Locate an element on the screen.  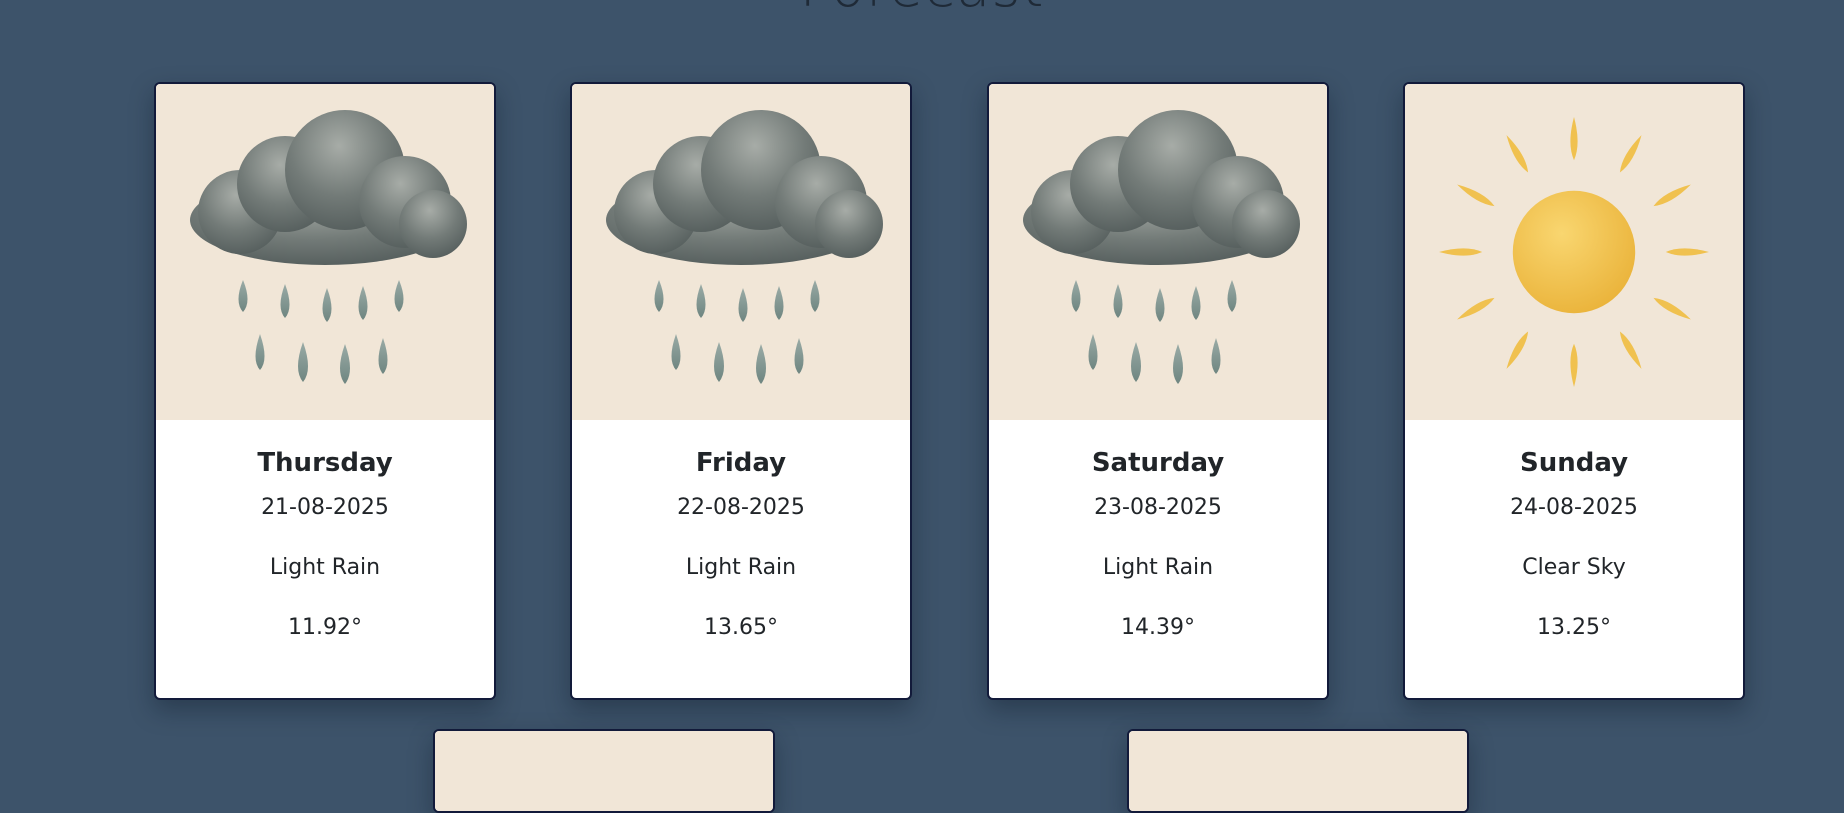
forecast-date: 23-08-2025 is located at coordinates (1158, 507).